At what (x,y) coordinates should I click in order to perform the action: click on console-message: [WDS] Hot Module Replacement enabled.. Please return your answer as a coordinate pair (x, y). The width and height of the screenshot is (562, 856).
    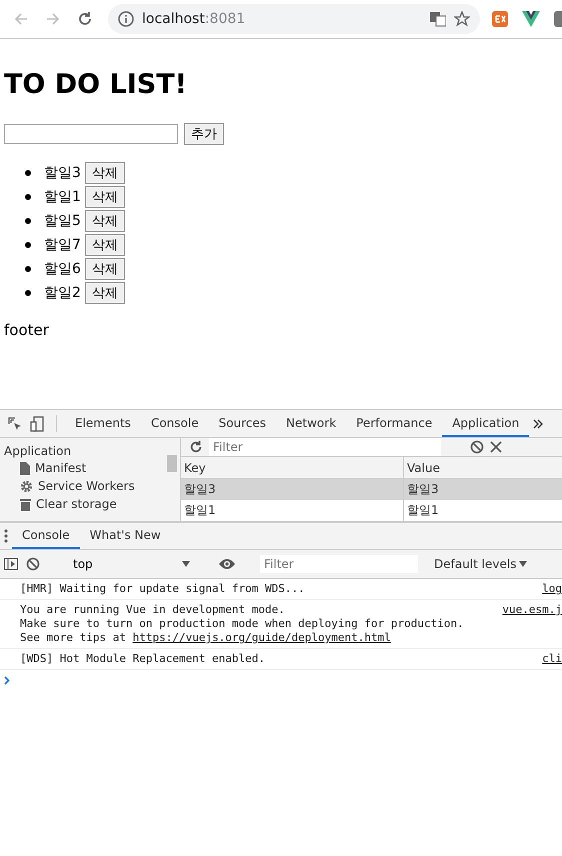
    Looking at the image, I should click on (143, 659).